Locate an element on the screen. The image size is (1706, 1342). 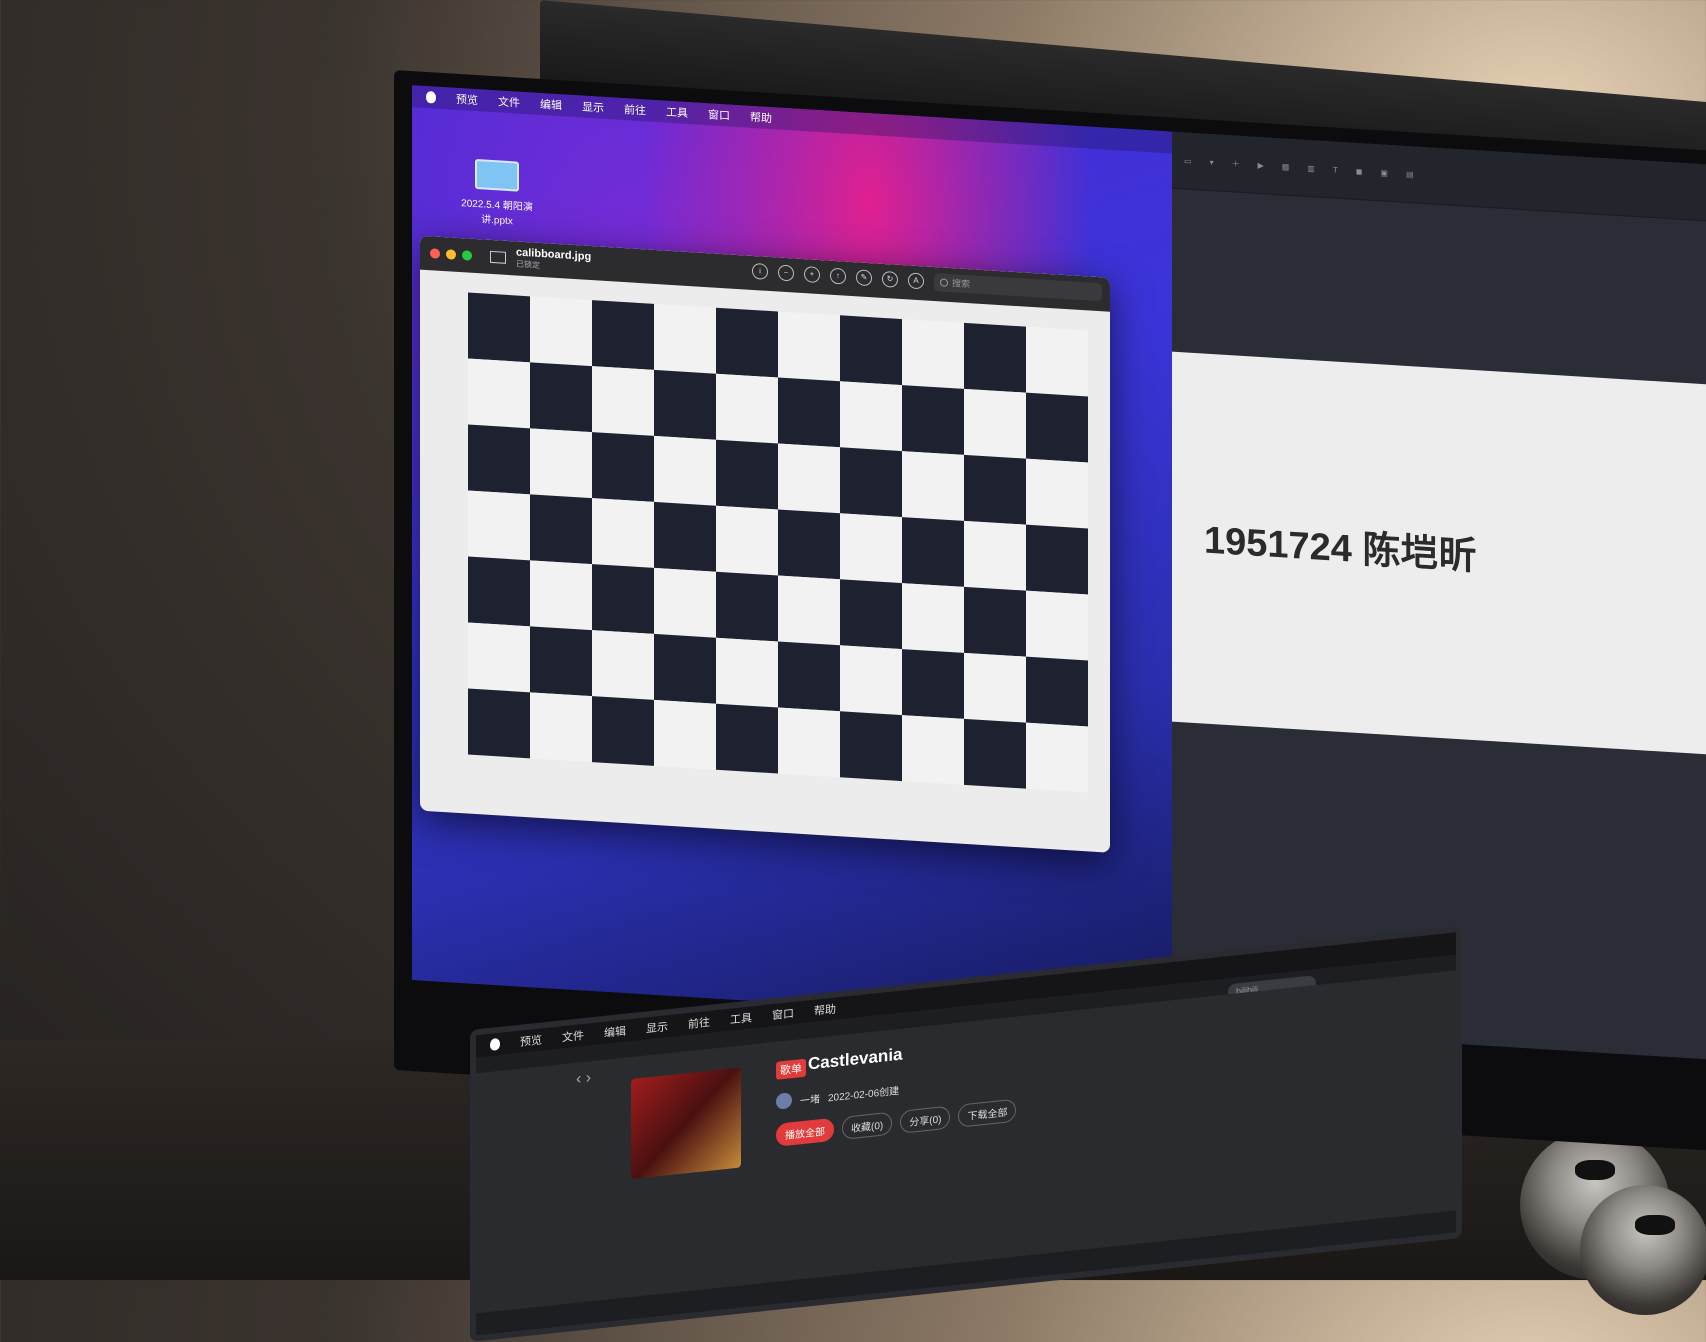
menu-file: 文件 is located at coordinates (509, 101).